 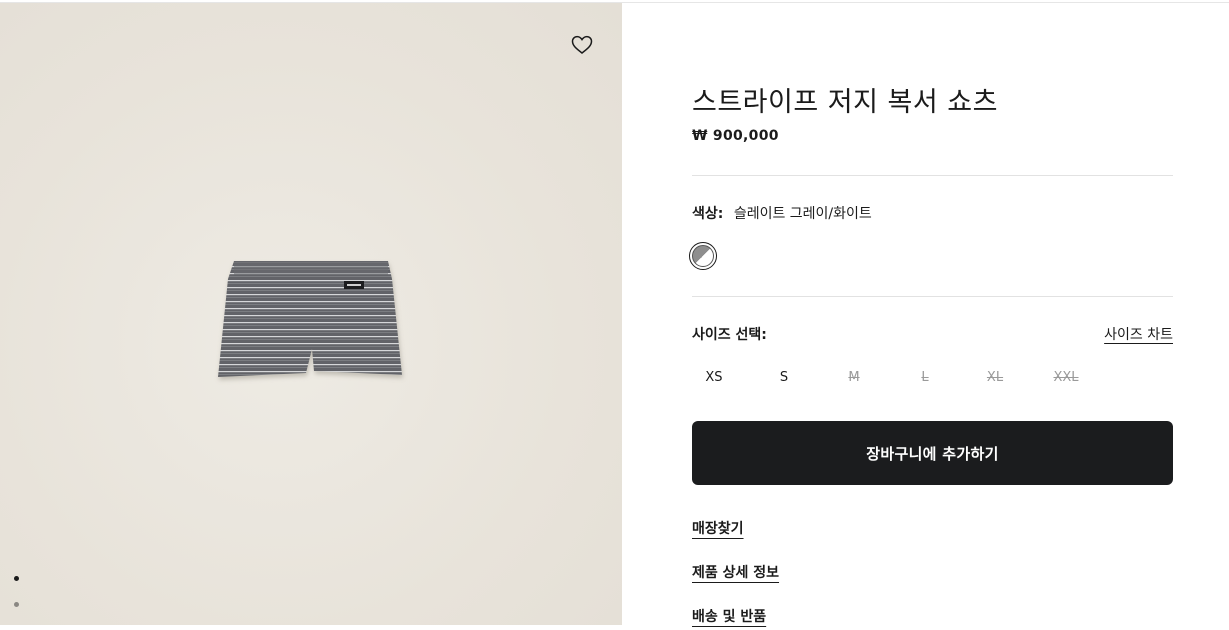 What do you see at coordinates (735, 136) in the screenshot?
I see `product-price: ₩ 900,000` at bounding box center [735, 136].